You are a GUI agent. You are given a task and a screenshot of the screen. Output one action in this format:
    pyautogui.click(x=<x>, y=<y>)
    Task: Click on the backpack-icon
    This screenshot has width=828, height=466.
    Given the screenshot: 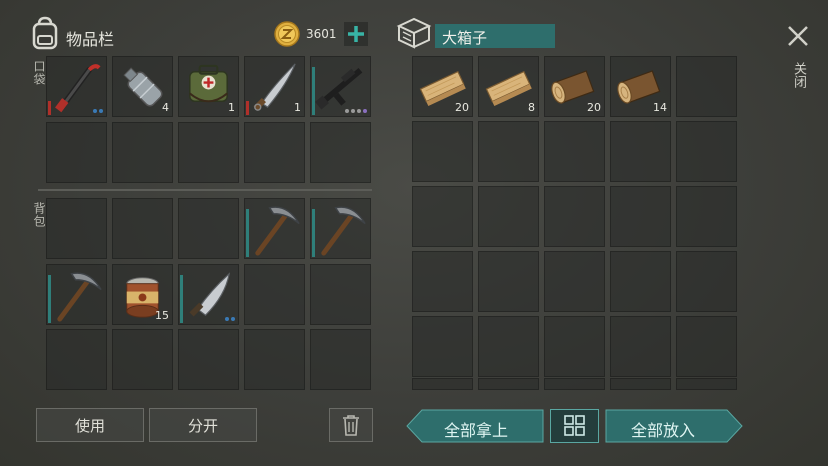 What is the action you would take?
    pyautogui.click(x=45, y=33)
    